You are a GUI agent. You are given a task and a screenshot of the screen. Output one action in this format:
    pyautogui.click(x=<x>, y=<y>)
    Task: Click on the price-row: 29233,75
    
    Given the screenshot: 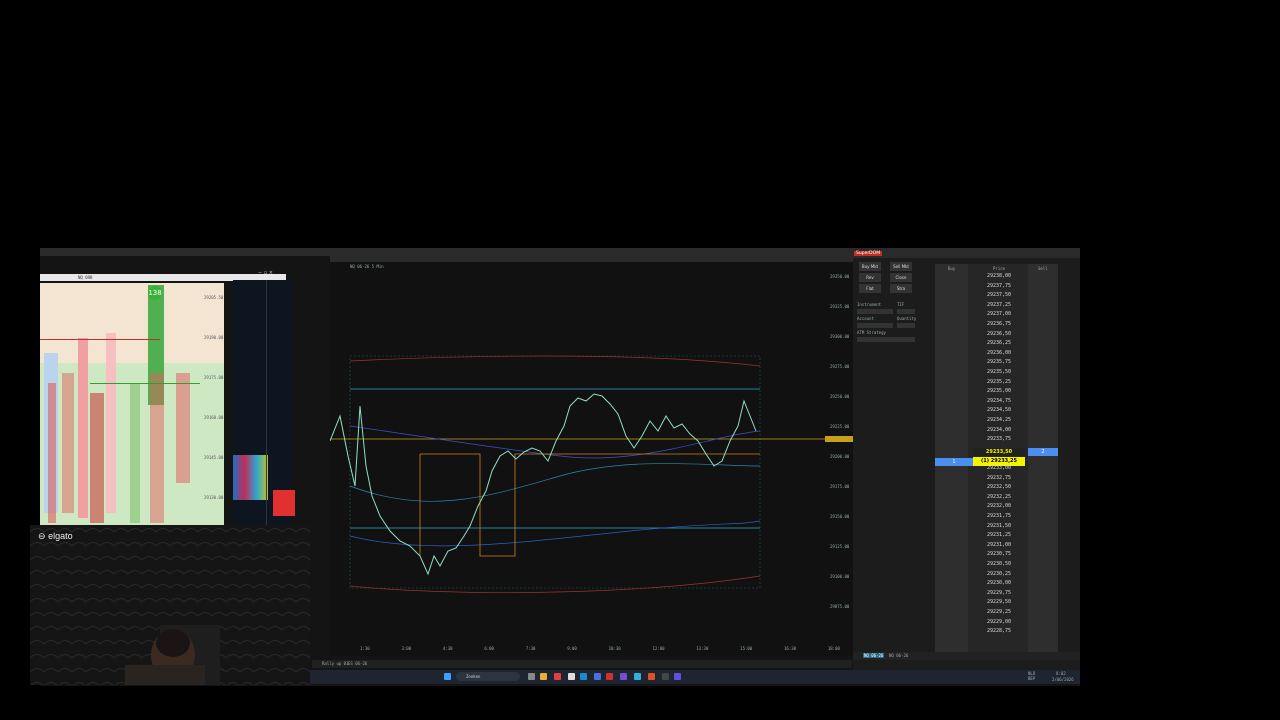 What is the action you would take?
    pyautogui.click(x=999, y=440)
    